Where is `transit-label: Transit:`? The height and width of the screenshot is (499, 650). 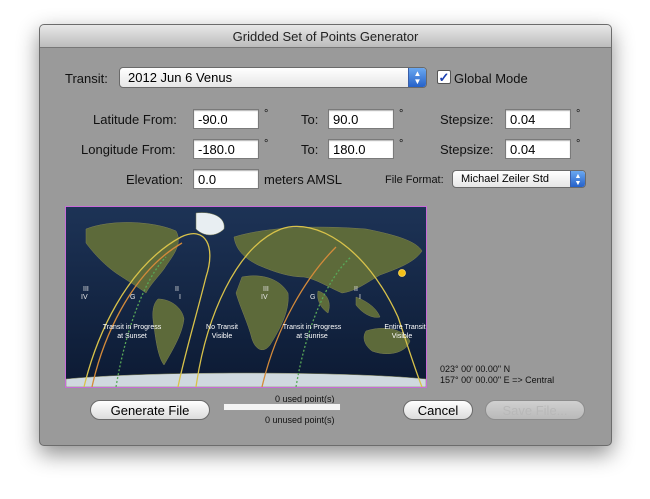
transit-label: Transit: is located at coordinates (86, 78).